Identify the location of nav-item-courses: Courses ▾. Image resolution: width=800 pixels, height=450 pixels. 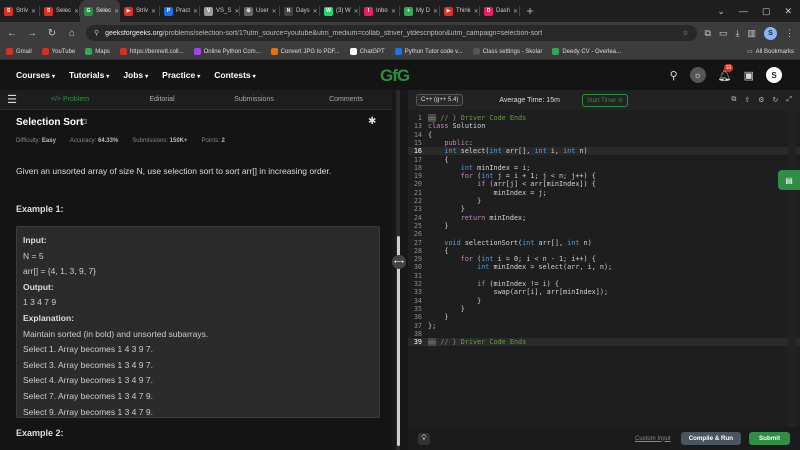
(35, 75).